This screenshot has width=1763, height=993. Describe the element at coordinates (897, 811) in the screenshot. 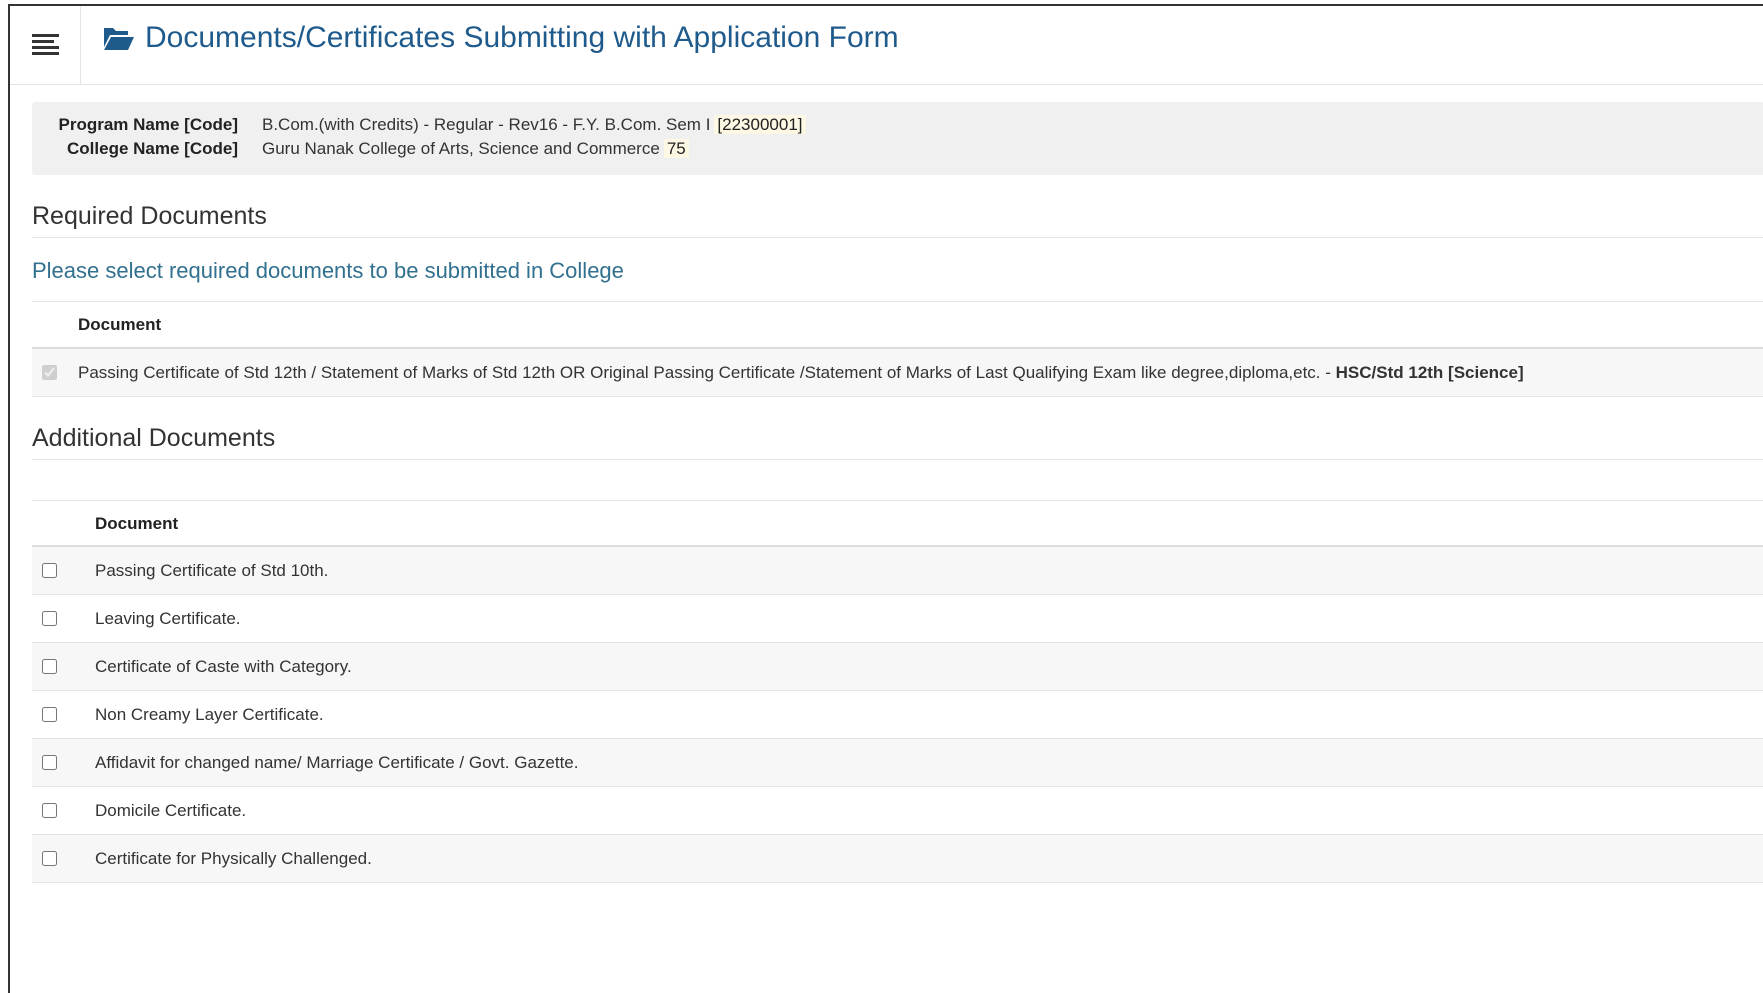

I see `additional-document-row: Domicile Certificate.` at that location.